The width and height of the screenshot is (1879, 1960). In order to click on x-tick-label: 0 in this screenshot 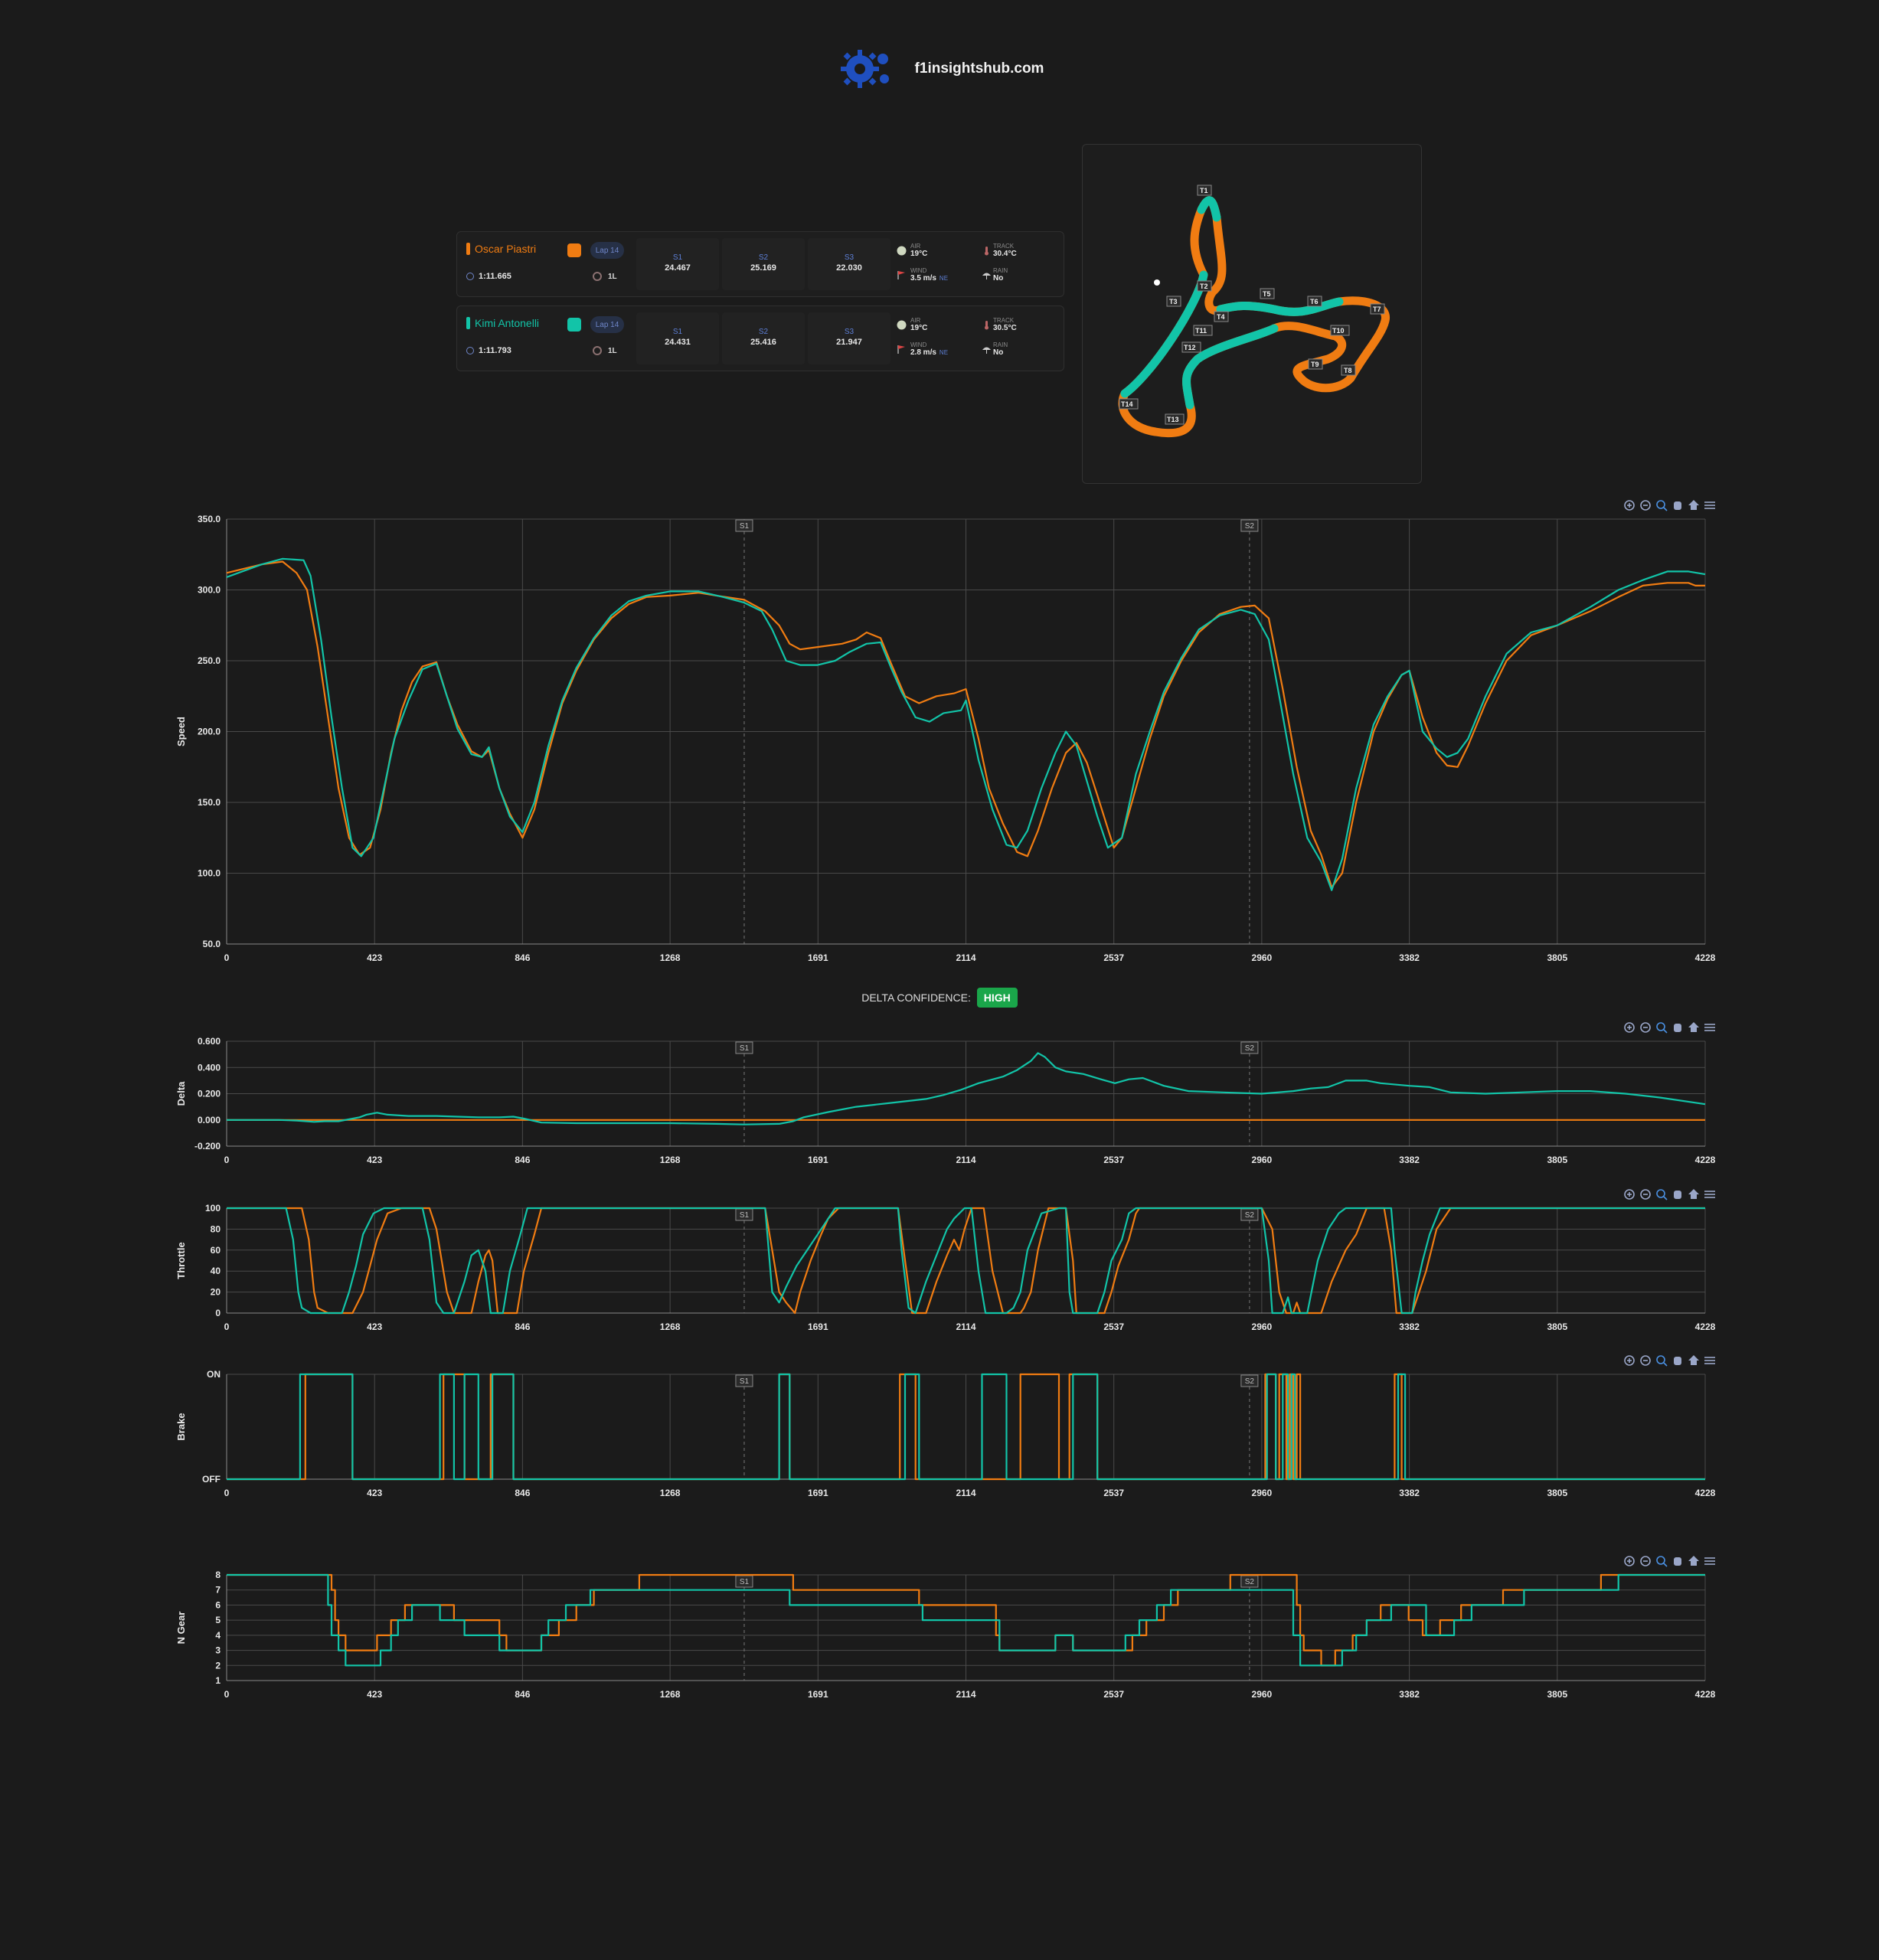, I will do `click(227, 957)`.